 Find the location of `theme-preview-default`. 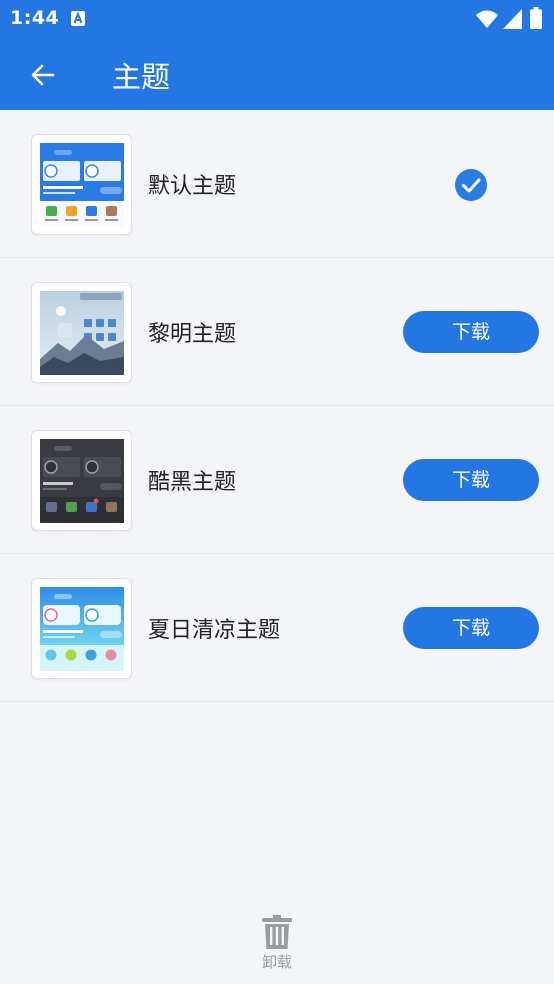

theme-preview-default is located at coordinates (82, 185).